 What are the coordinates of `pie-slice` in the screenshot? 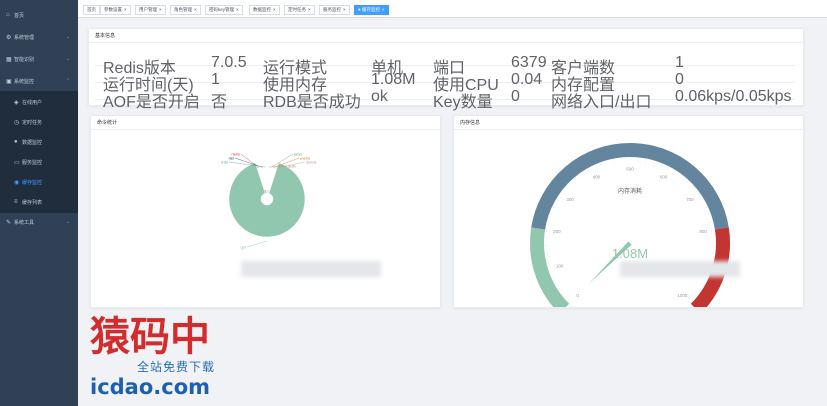 It's located at (267, 200).